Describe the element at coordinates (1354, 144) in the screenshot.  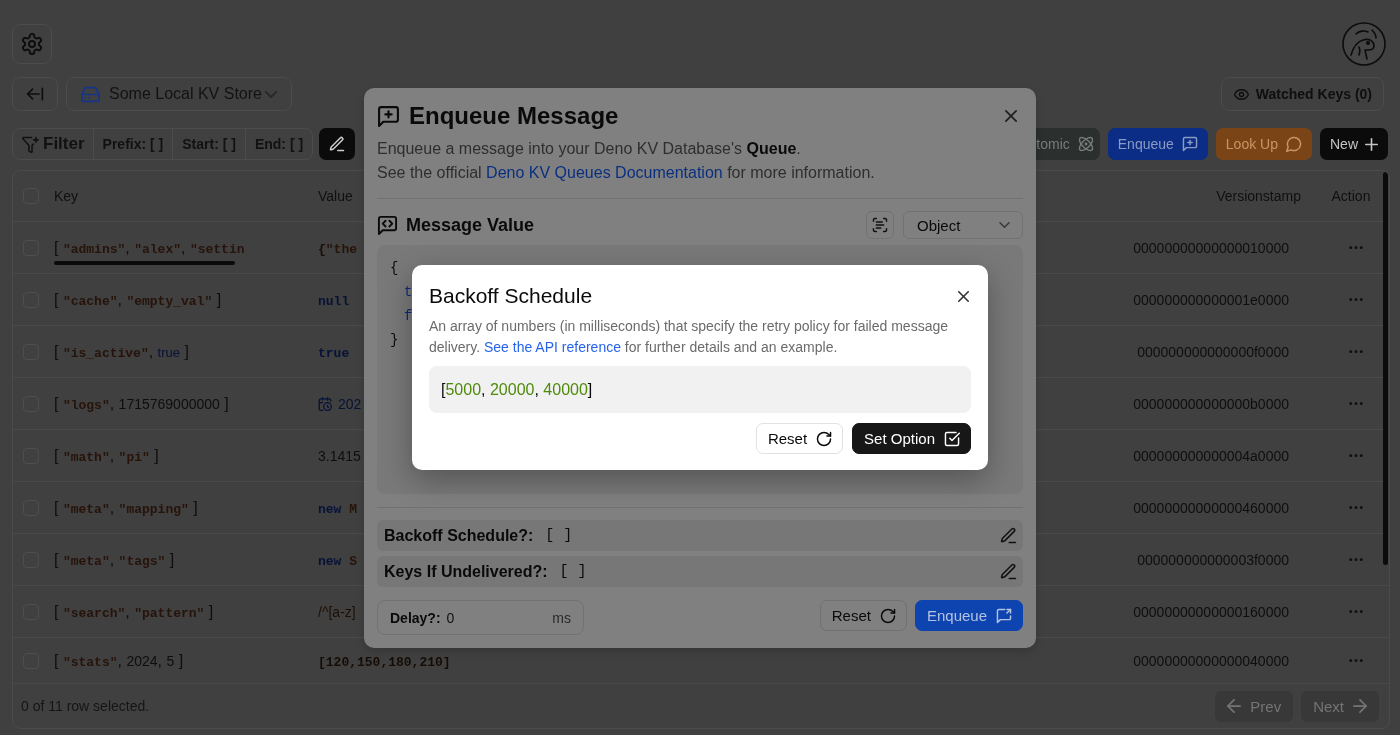
I see `toolbar-button: New` at that location.